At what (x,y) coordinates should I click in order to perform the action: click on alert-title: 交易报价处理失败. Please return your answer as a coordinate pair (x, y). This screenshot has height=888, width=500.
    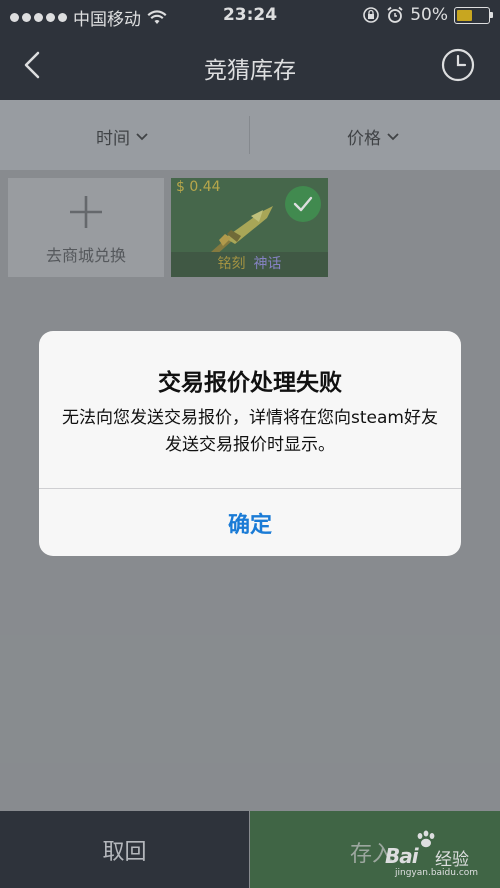
    Looking at the image, I should click on (250, 383).